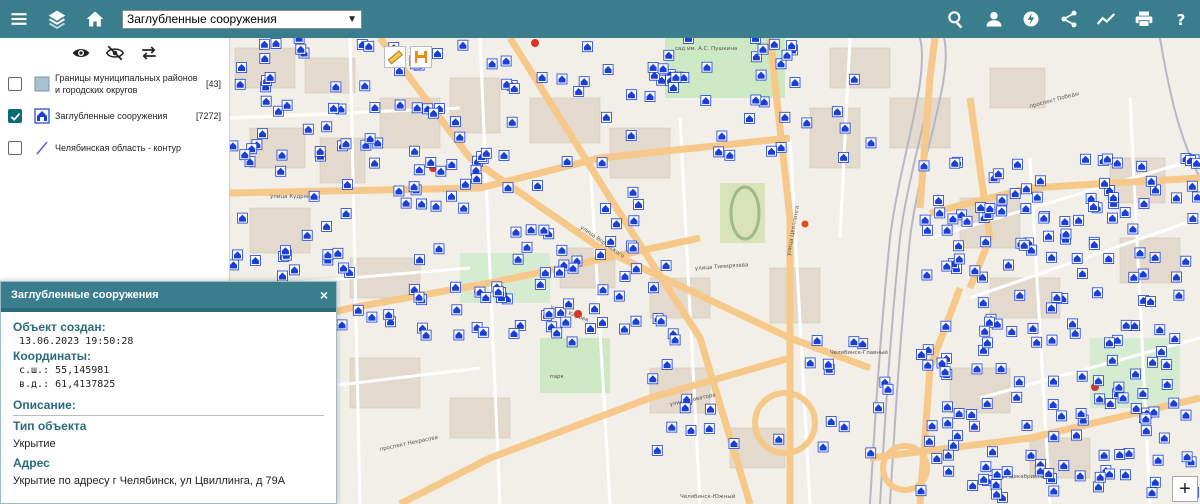  Describe the element at coordinates (57, 19) in the screenshot. I see `layers-icon` at that location.